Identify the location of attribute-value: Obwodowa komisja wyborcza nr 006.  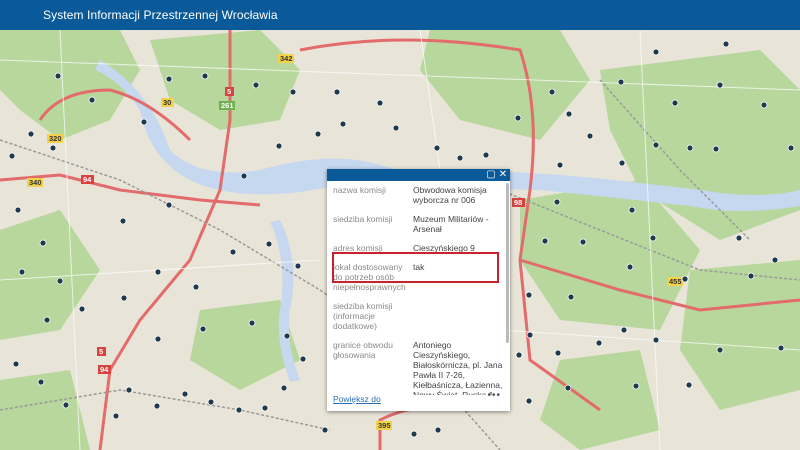
(450, 195).